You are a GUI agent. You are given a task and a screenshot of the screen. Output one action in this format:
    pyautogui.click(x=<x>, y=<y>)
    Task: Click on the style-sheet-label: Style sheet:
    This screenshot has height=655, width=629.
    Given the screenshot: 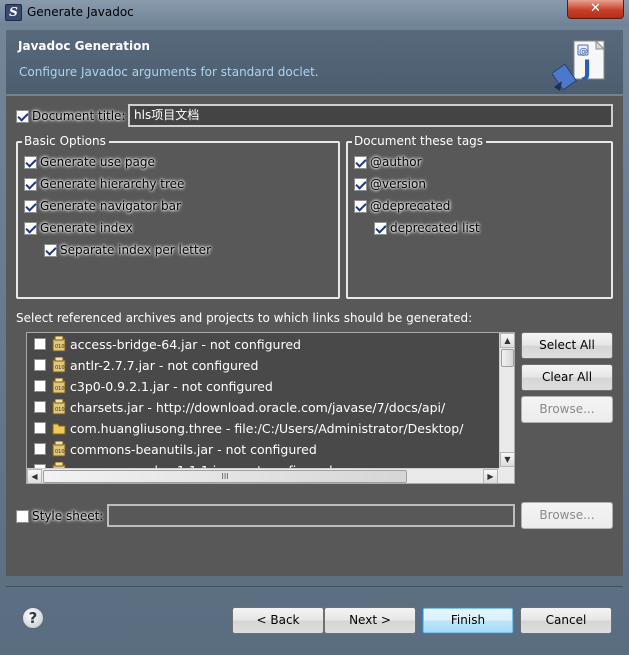 What is the action you would take?
    pyautogui.click(x=68, y=516)
    